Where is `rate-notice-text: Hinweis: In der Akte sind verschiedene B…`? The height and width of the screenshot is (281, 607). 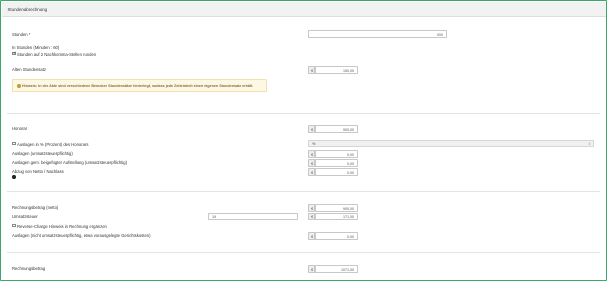 rate-notice-text: Hinweis: In der Akte sind verschiedene B… is located at coordinates (138, 86).